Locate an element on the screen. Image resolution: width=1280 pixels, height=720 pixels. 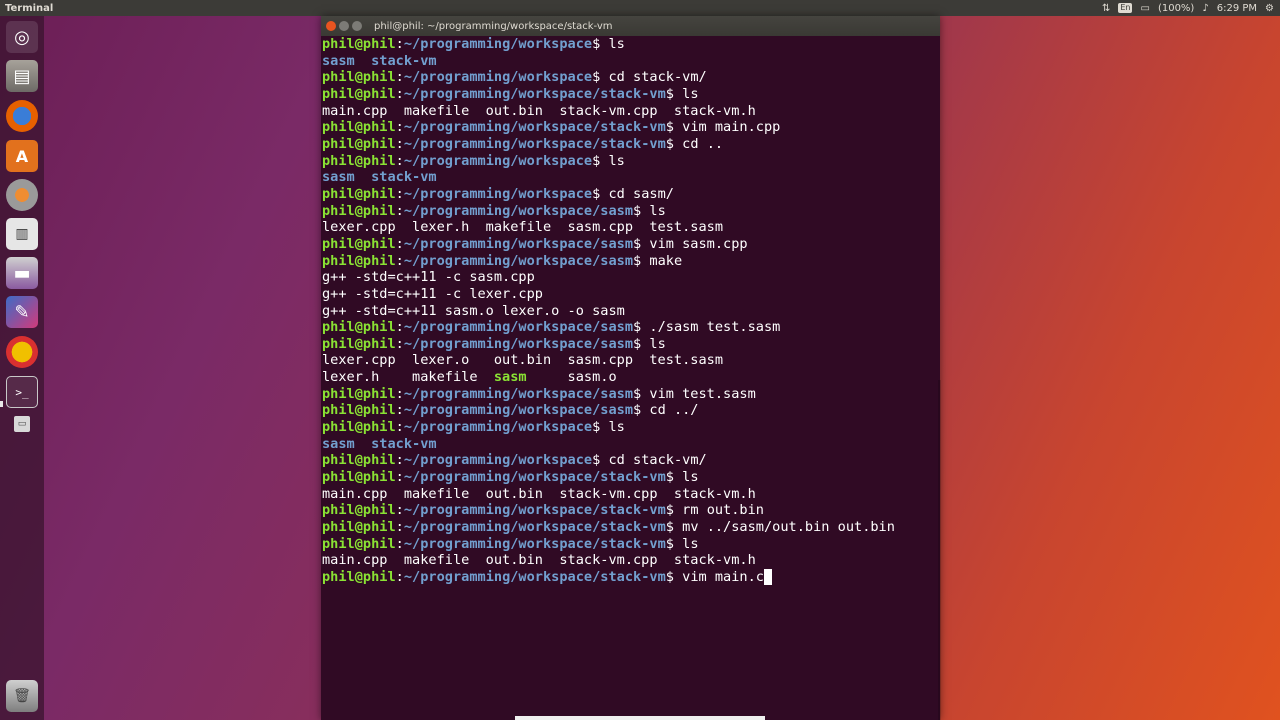
output-text: lexer.h makefile is located at coordinates (408, 377).